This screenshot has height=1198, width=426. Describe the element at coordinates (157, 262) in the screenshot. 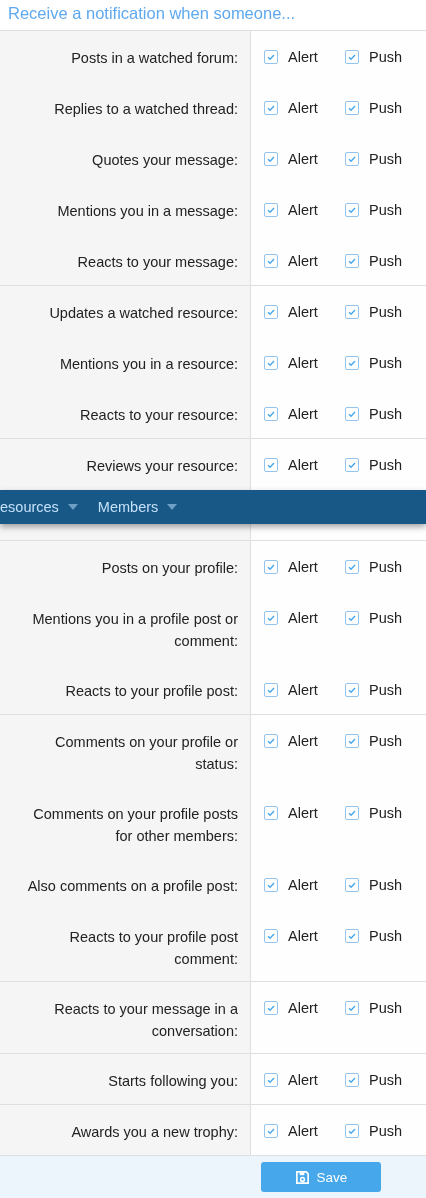

I see `setting-label: Reacts to your message:` at that location.